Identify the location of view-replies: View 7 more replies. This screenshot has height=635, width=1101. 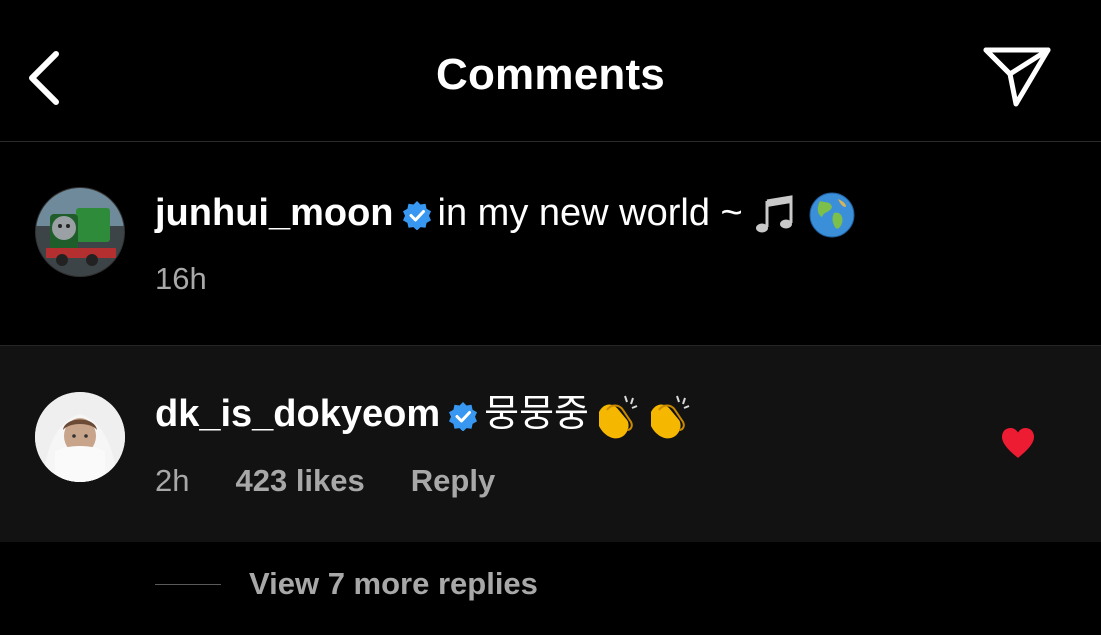
(346, 588).